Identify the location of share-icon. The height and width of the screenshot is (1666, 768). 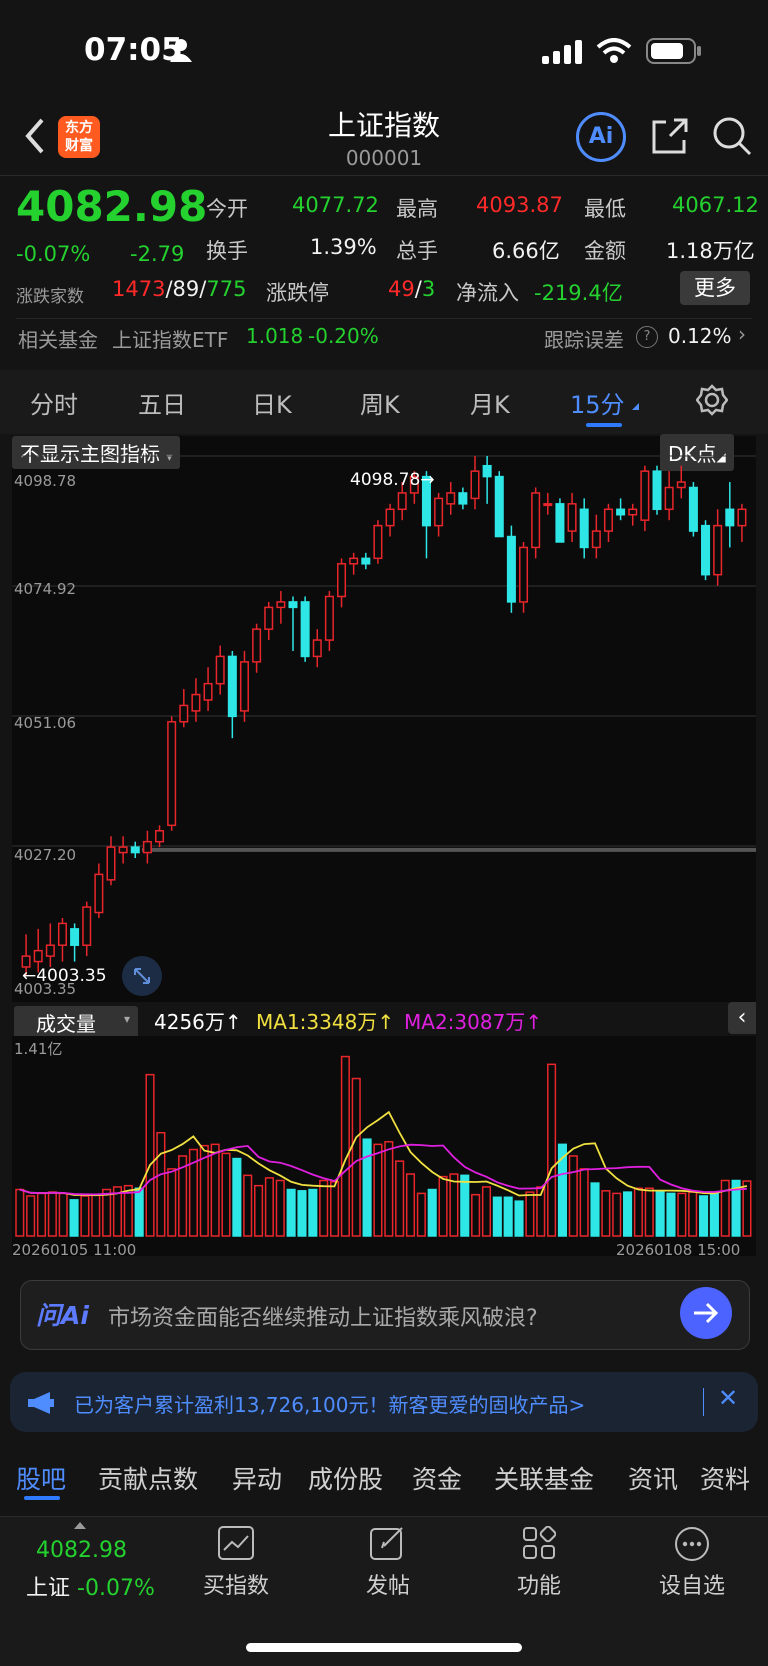
(670, 136).